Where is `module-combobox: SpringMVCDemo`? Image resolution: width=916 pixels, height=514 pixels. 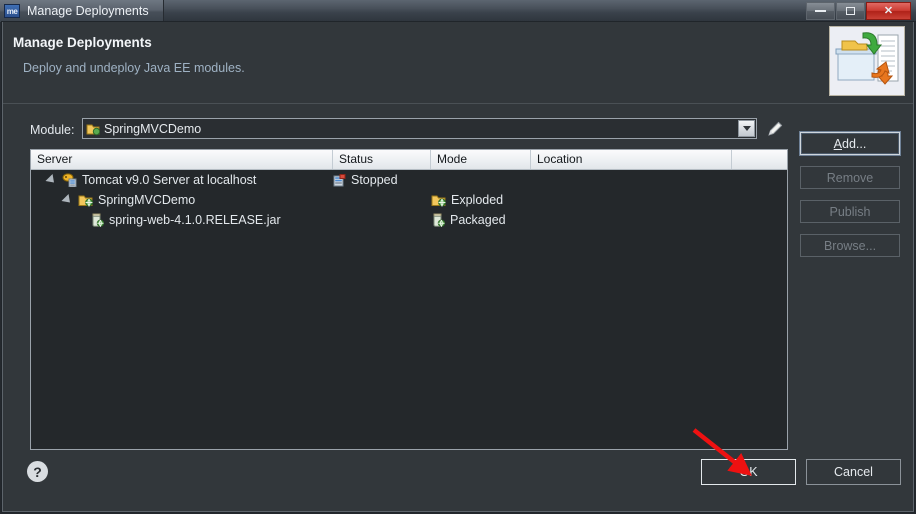 module-combobox: SpringMVCDemo is located at coordinates (419, 128).